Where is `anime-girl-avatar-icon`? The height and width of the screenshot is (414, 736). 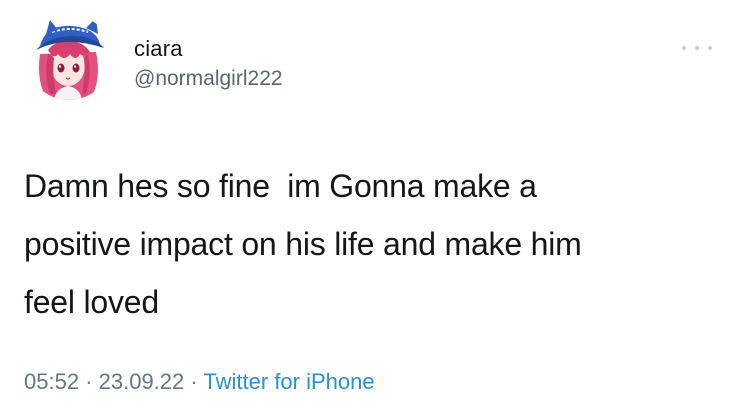 anime-girl-avatar-icon is located at coordinates (69, 57).